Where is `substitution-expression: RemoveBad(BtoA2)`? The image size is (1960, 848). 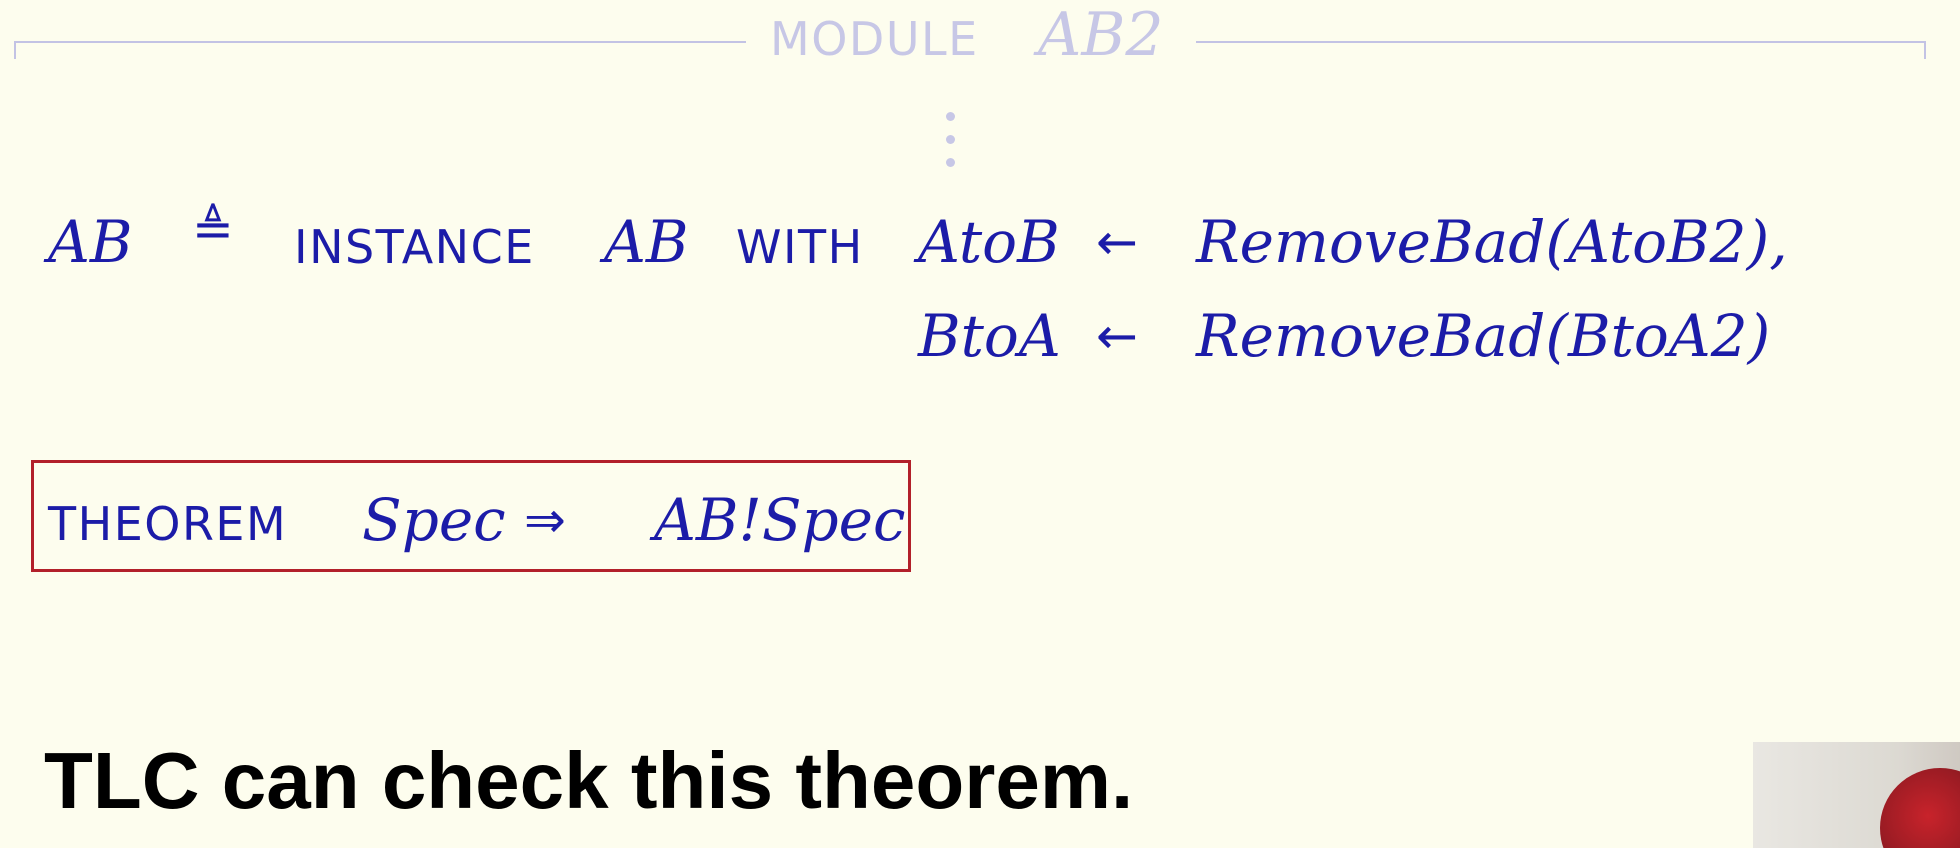
substitution-expression: RemoveBad(BtoA2) is located at coordinates (1483, 336).